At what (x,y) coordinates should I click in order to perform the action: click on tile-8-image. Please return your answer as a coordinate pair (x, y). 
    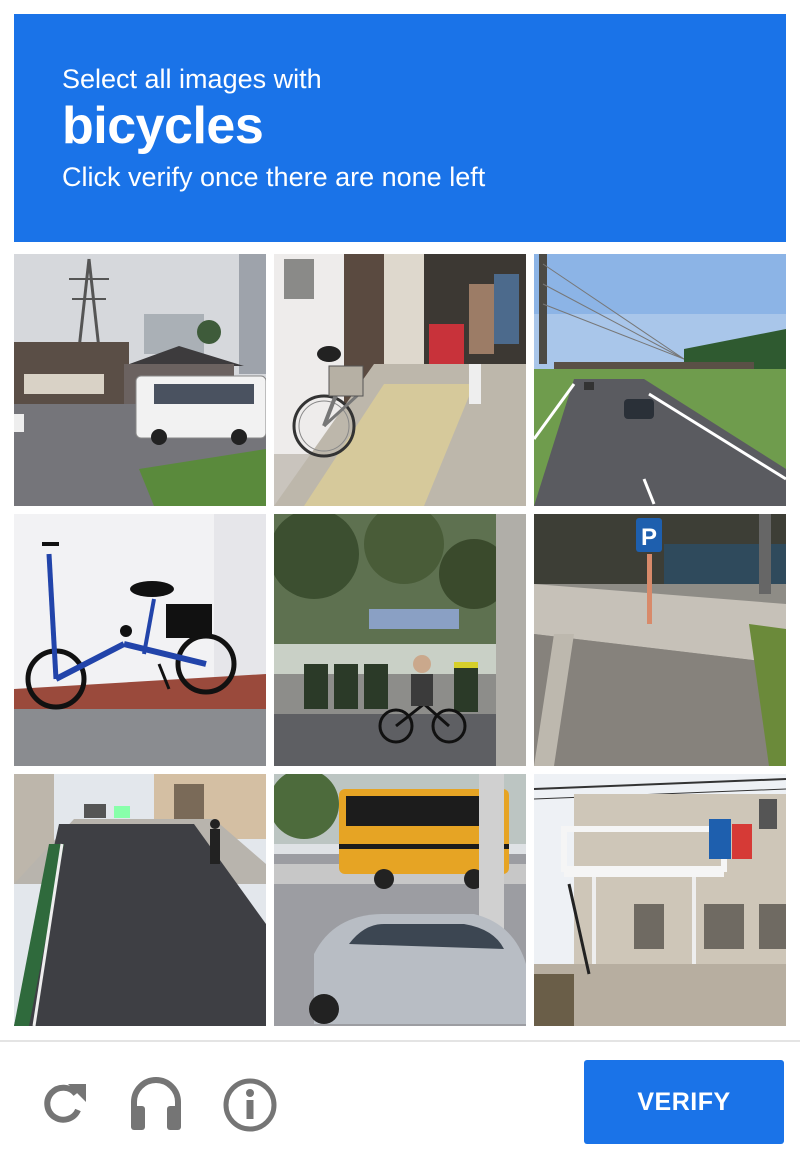
    Looking at the image, I should click on (400, 900).